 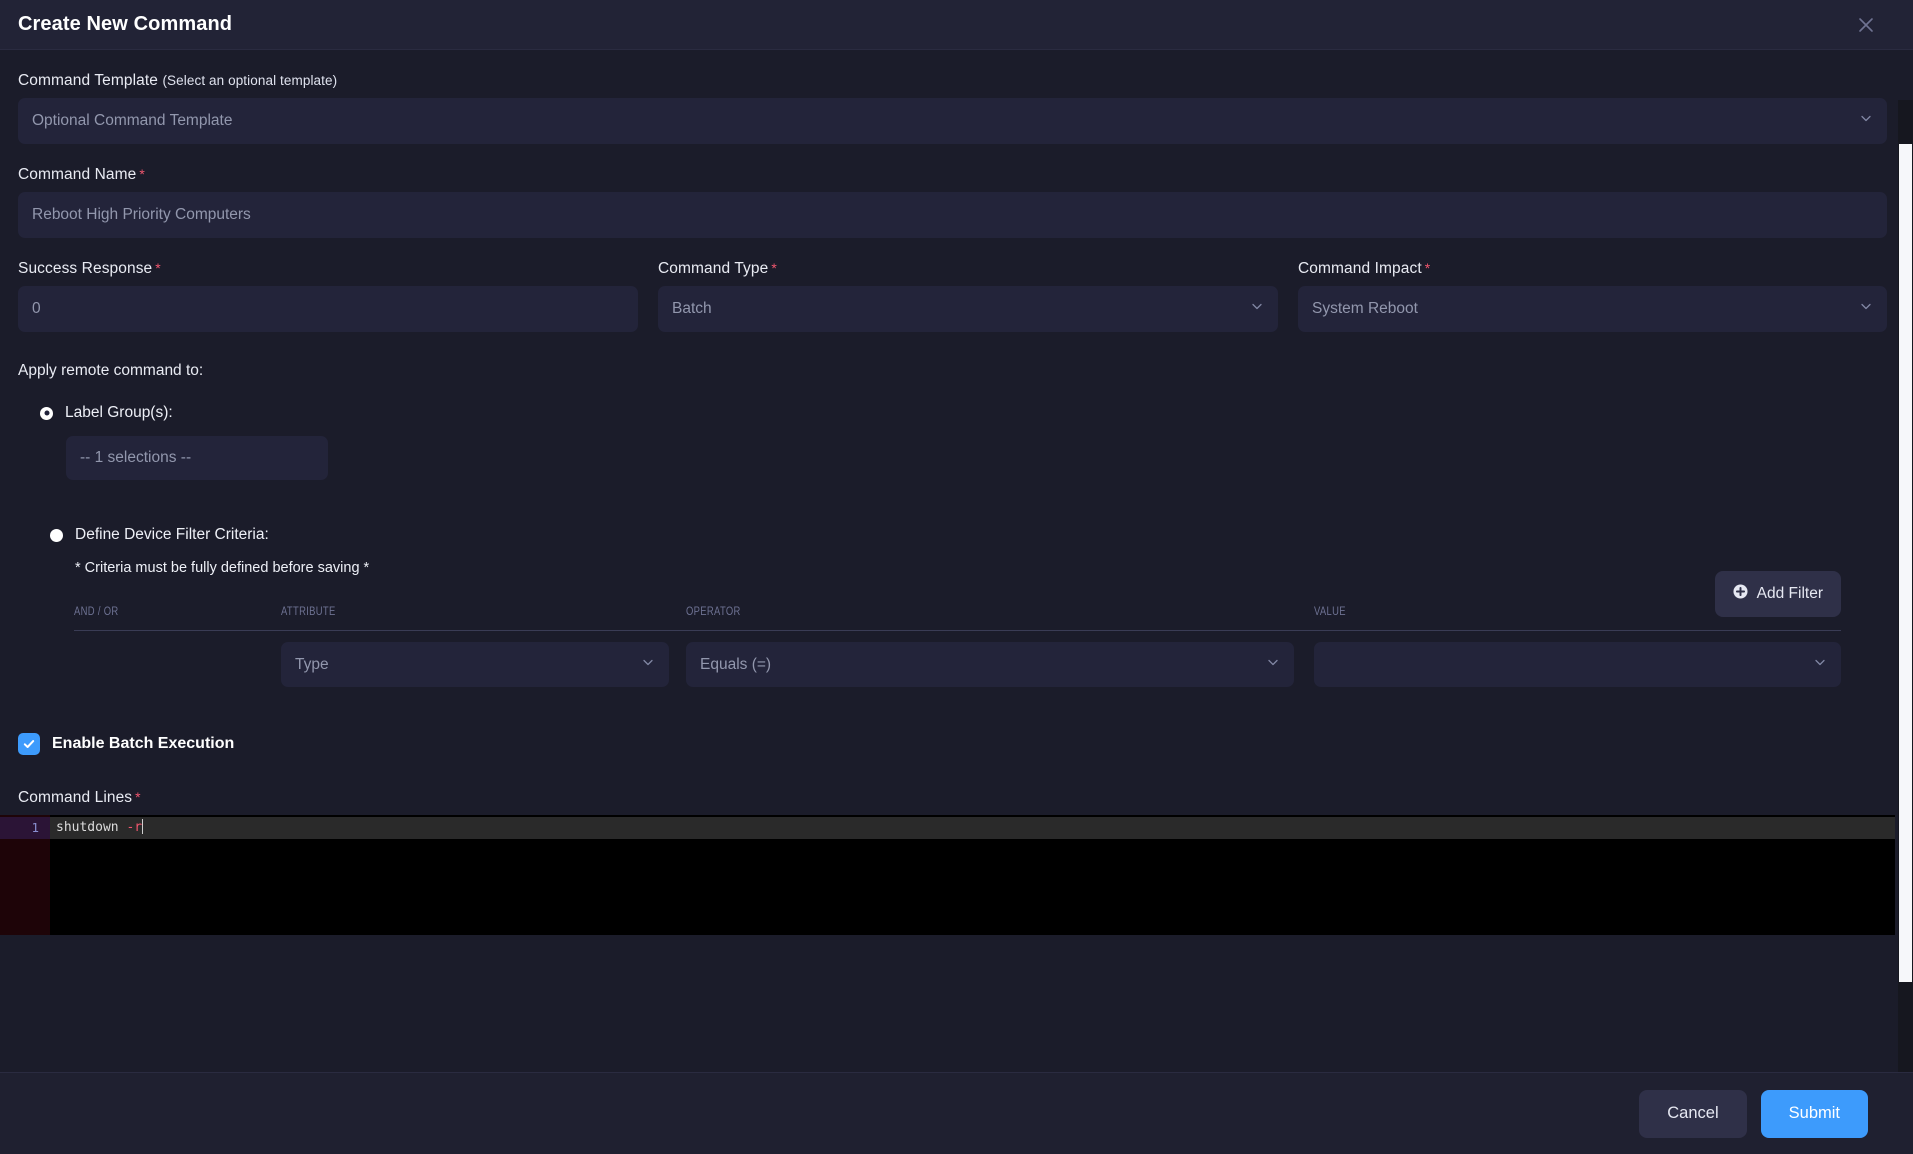 What do you see at coordinates (96, 612) in the screenshot?
I see `column-header-and-or: AND / OR` at bounding box center [96, 612].